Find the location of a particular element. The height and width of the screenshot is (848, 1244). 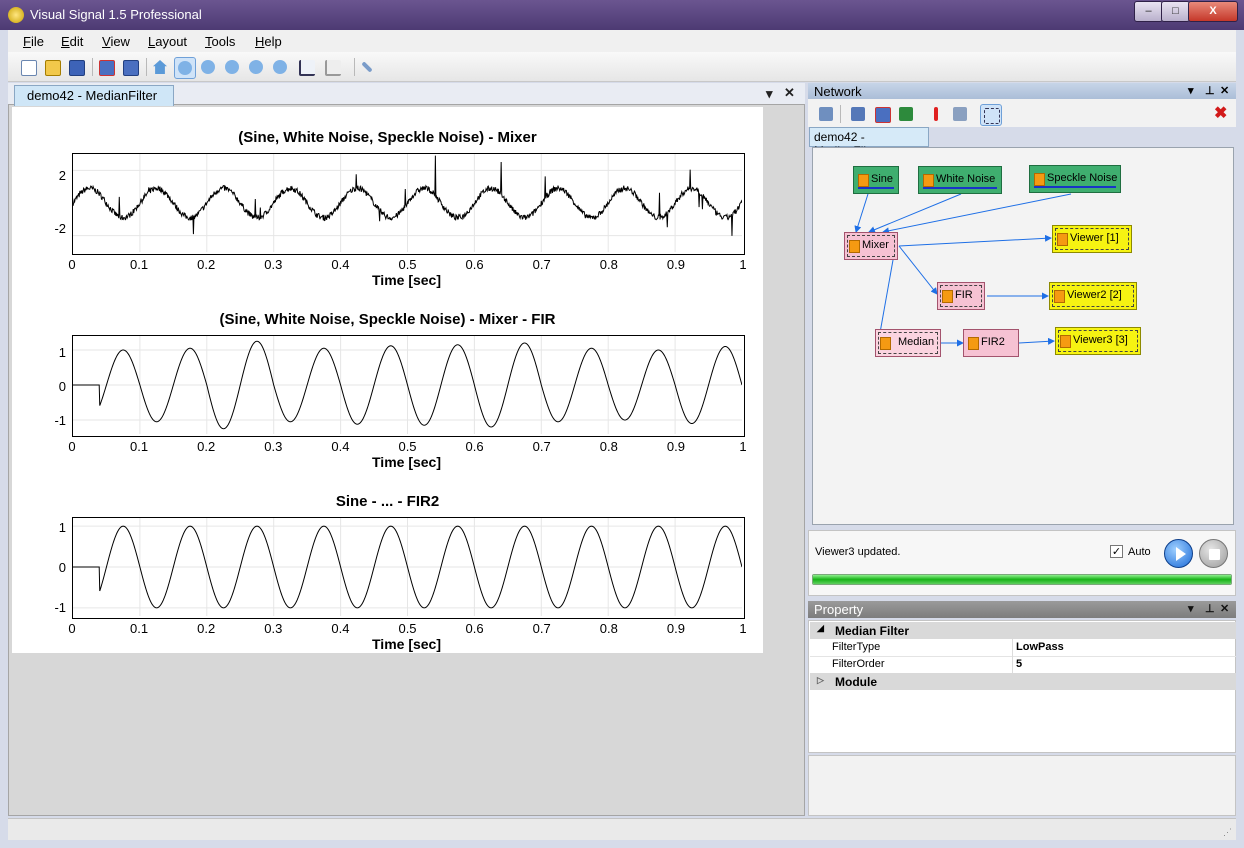

data-label-dropdown-icon is located at coordinates (336, 67).